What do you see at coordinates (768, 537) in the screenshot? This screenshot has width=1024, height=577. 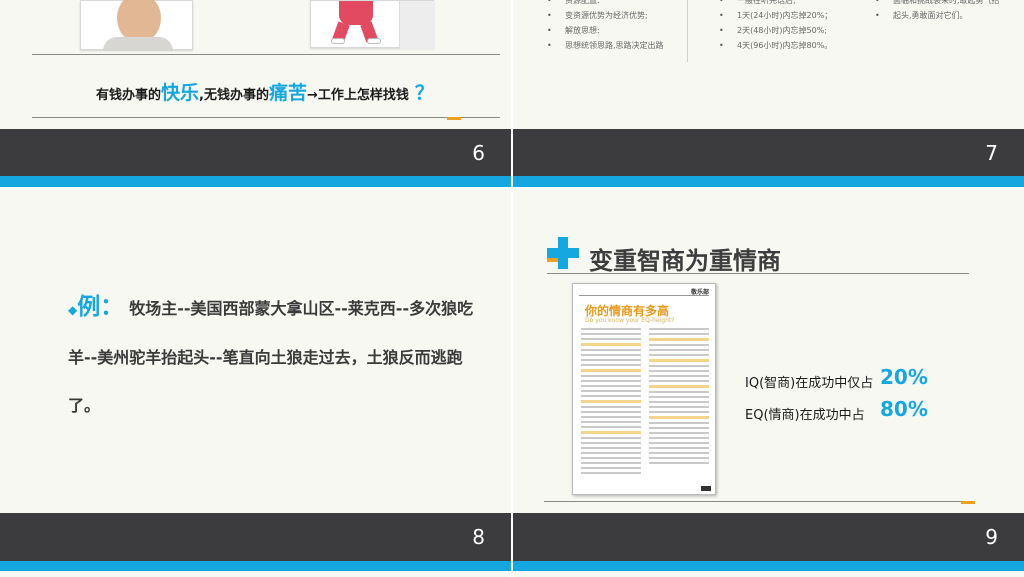 I see `slide-footer-bar: 9` at bounding box center [768, 537].